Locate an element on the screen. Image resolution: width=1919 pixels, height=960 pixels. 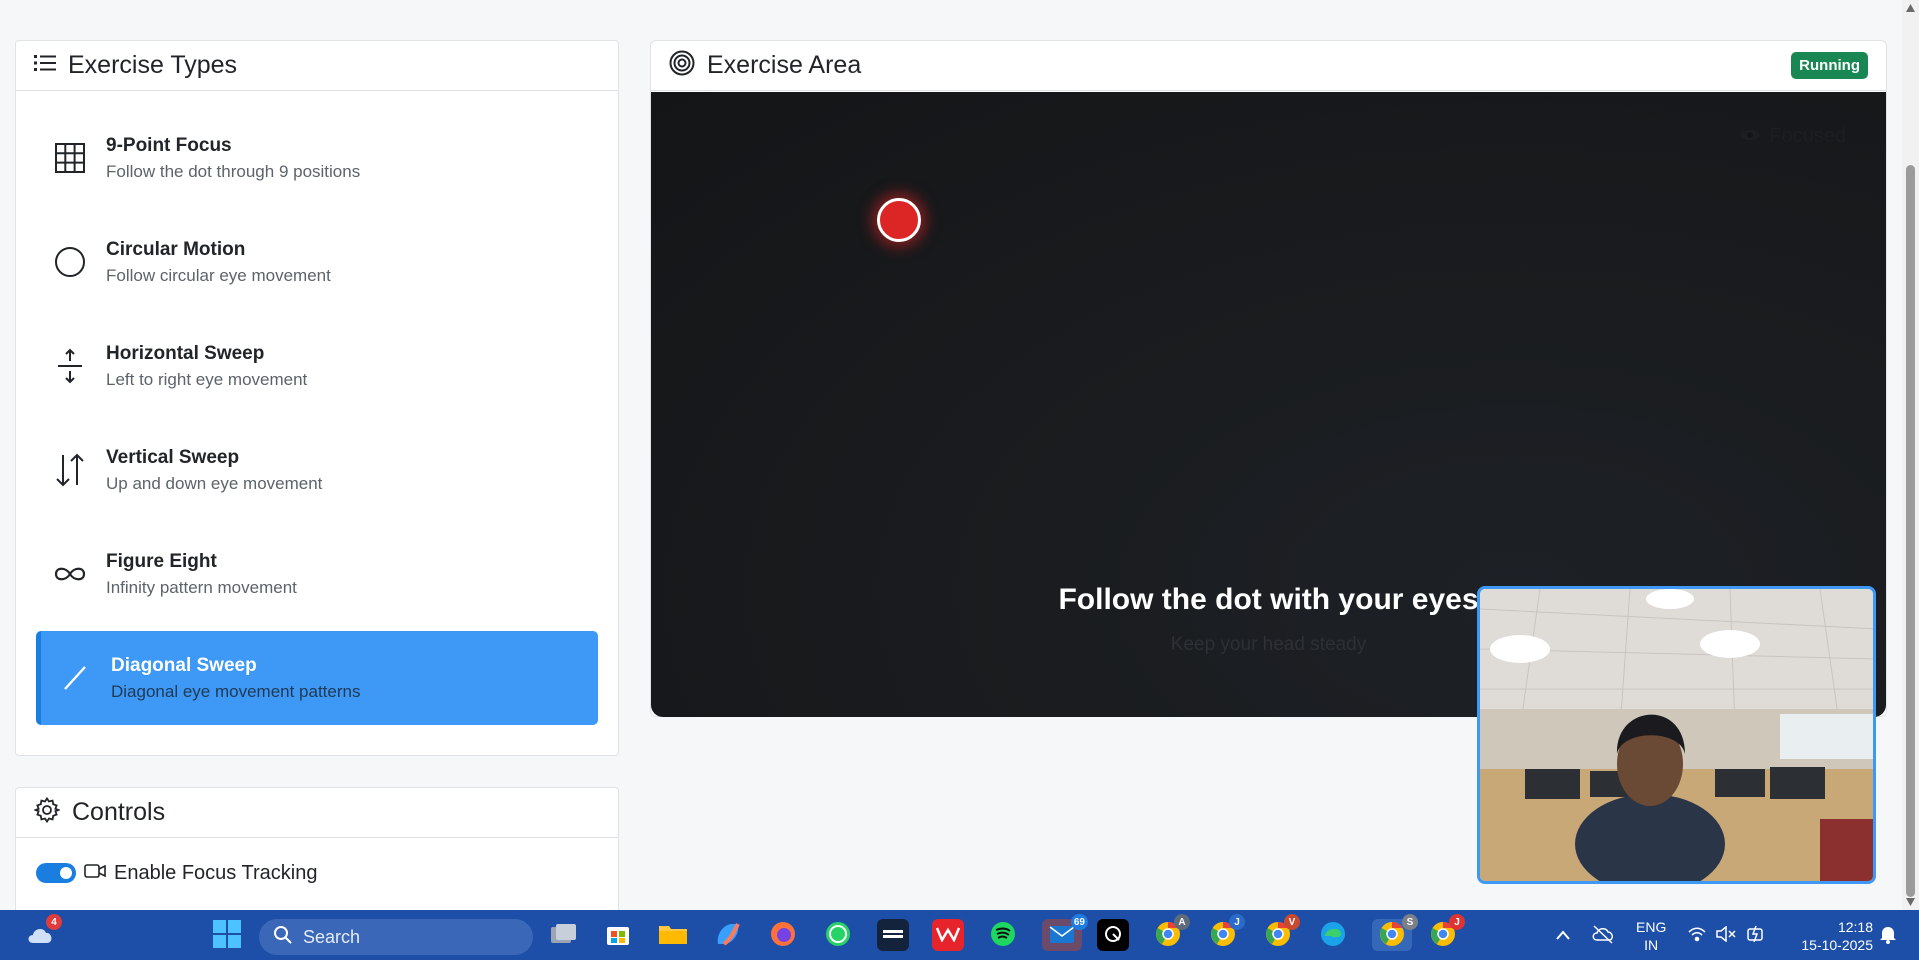
folder-icon is located at coordinates (673, 935).